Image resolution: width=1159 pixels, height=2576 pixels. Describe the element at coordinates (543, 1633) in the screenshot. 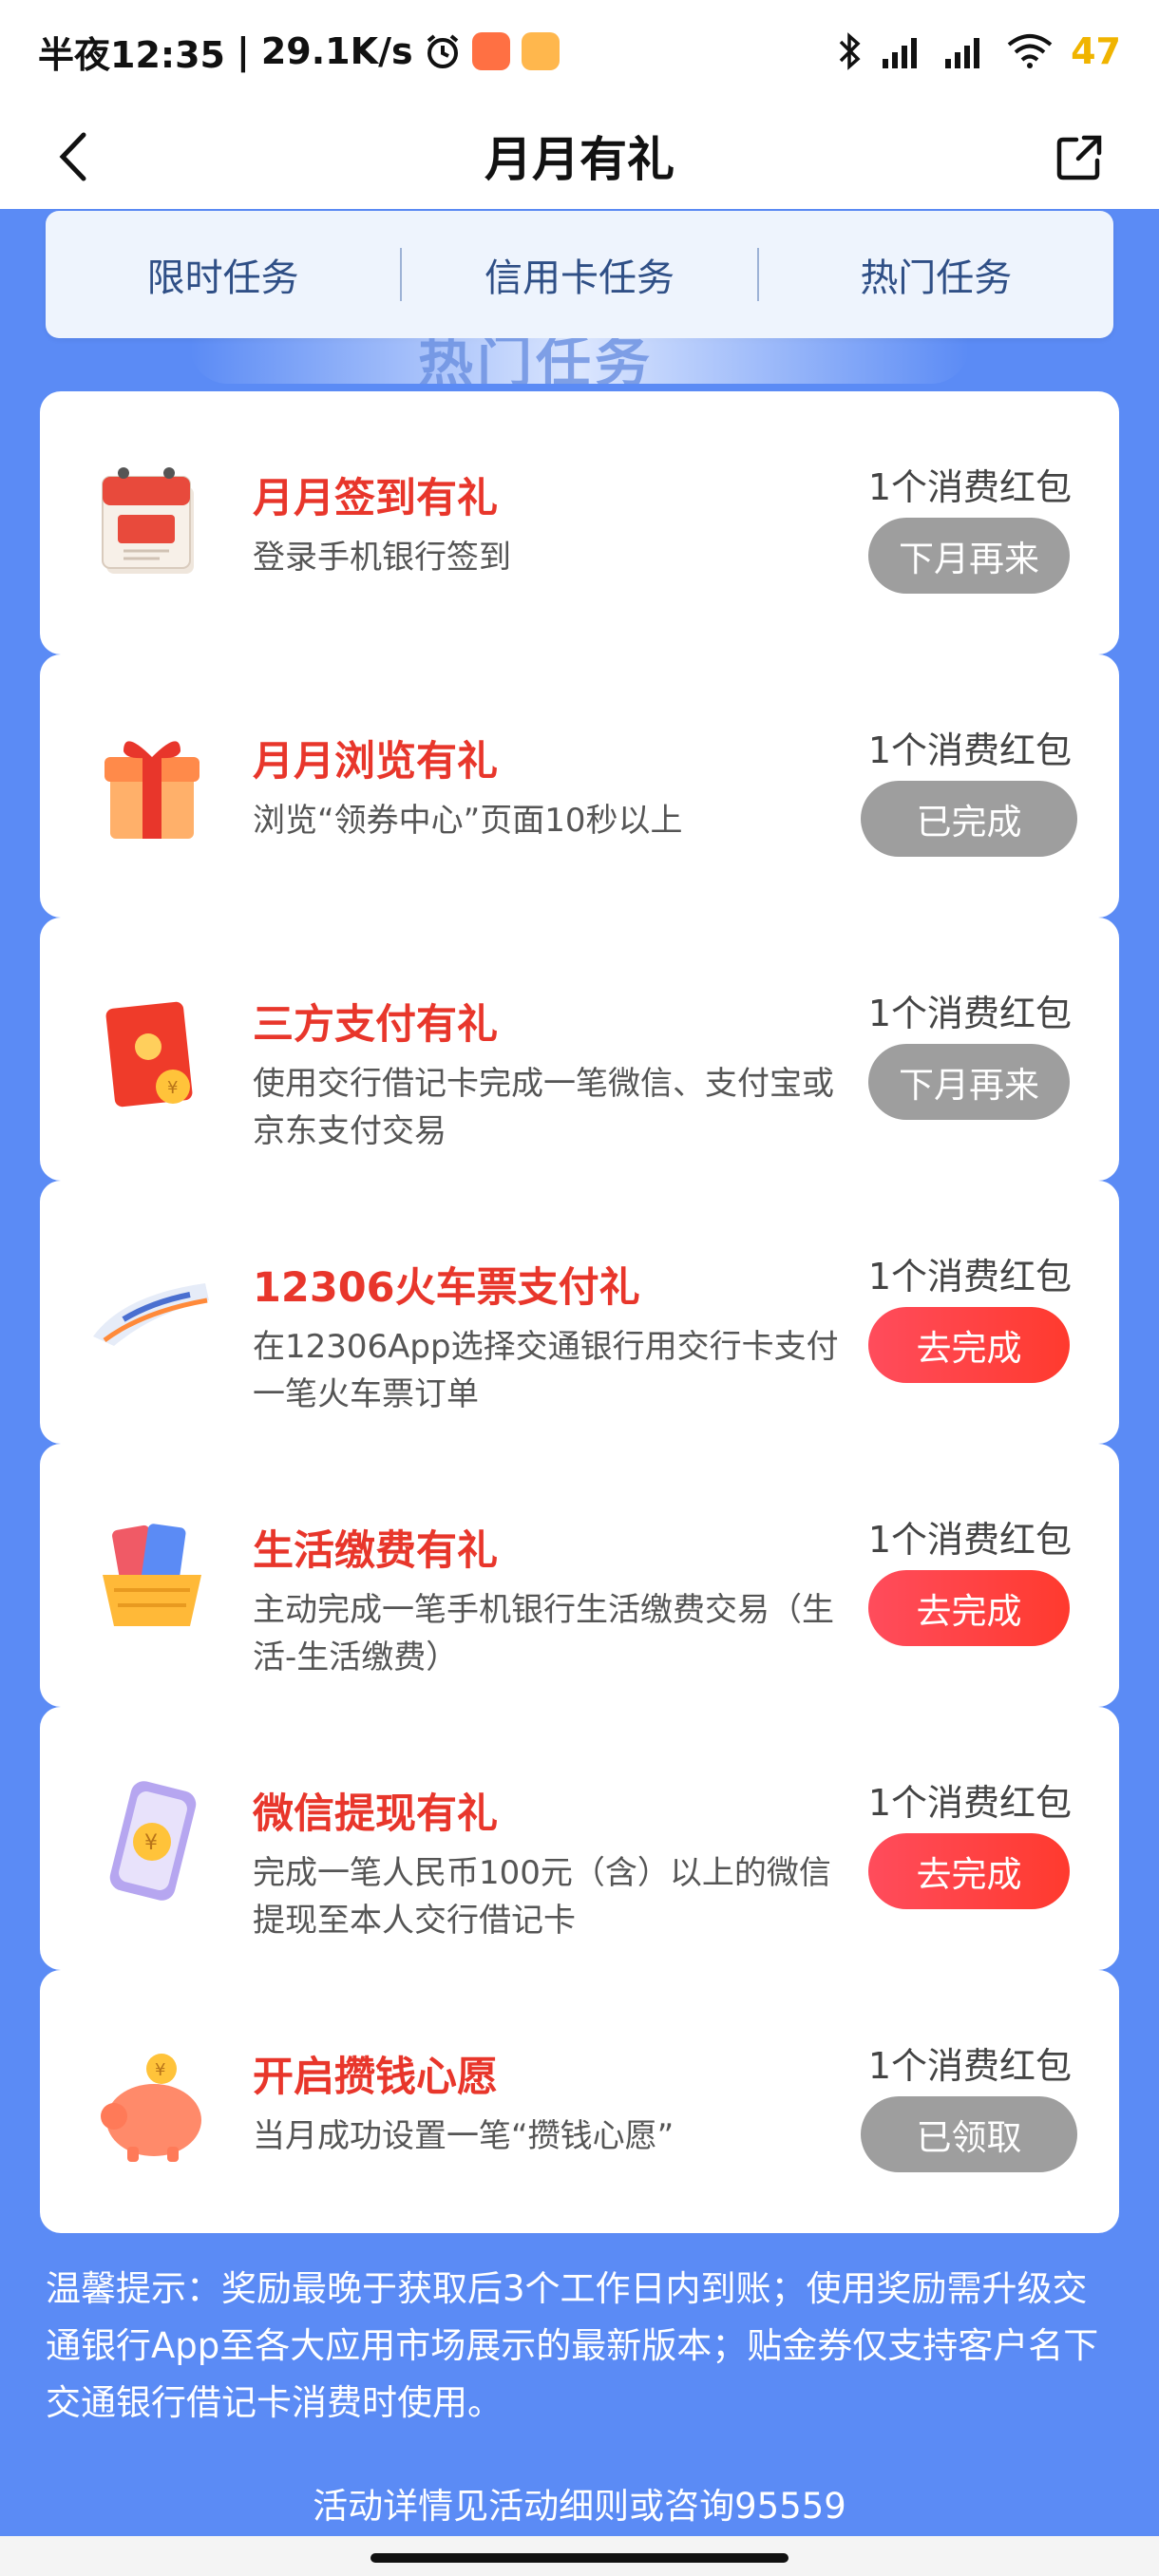

I see `task-description: 主动完成一笔手机银行生活缴费交易（生活-生活缴费）` at that location.